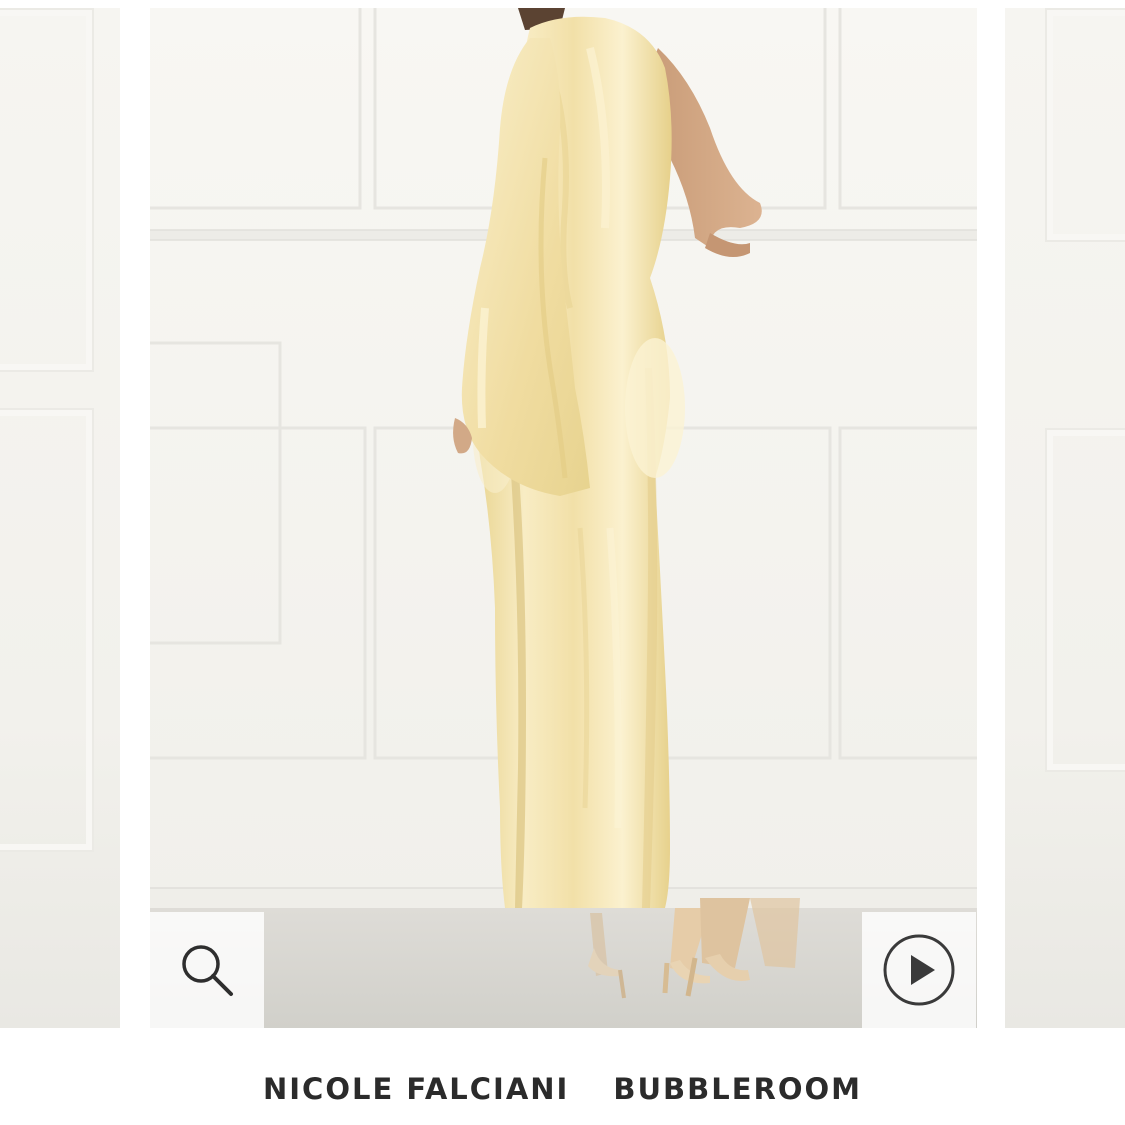 The width and height of the screenshot is (1125, 1125). I want to click on next-image-peek, so click(1065, 518).